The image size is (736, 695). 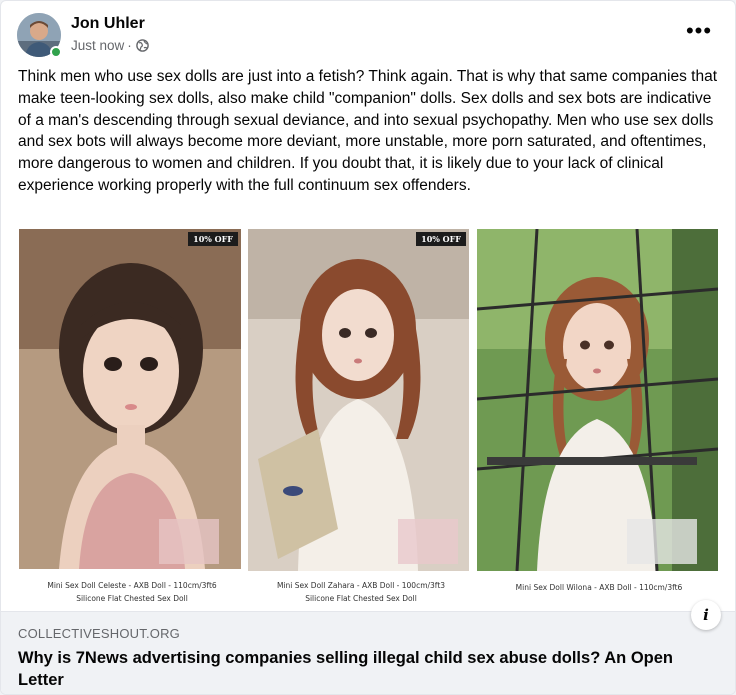 What do you see at coordinates (367, 36) in the screenshot?
I see `post-header: Jon Uhler Just now · •••` at bounding box center [367, 36].